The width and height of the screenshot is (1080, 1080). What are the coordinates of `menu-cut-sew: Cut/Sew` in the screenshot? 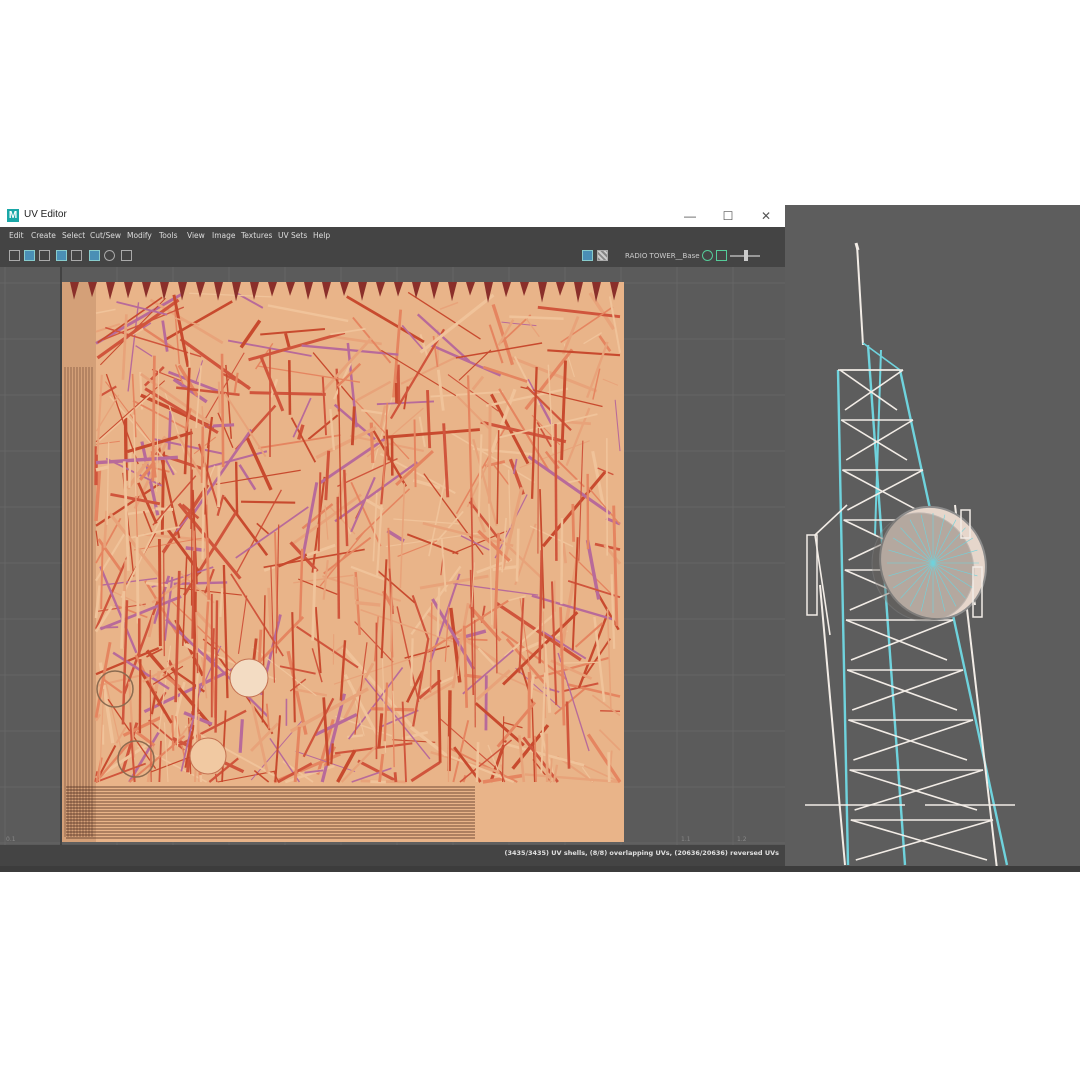 It's located at (105, 235).